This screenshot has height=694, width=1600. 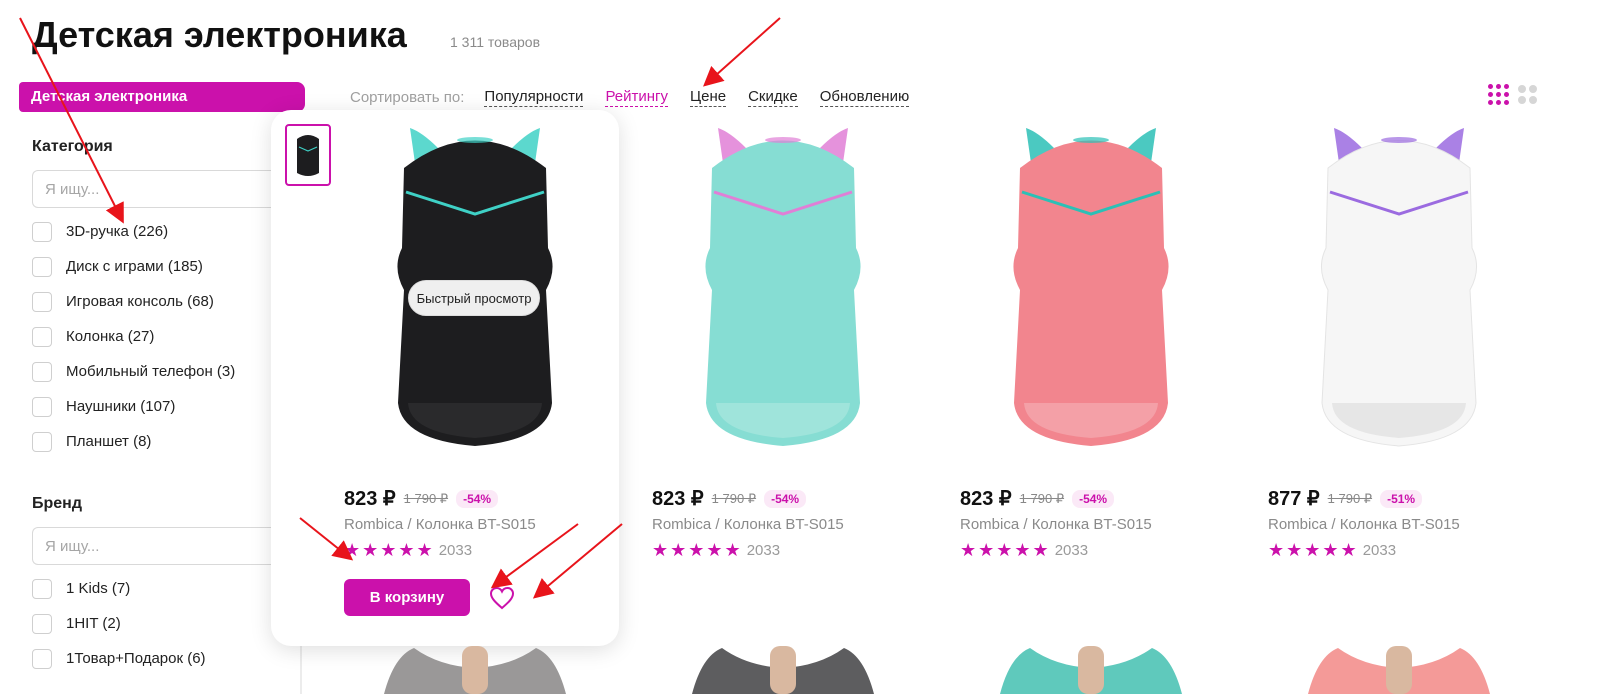 I want to click on annotation-arrow, so click(x=742, y=52).